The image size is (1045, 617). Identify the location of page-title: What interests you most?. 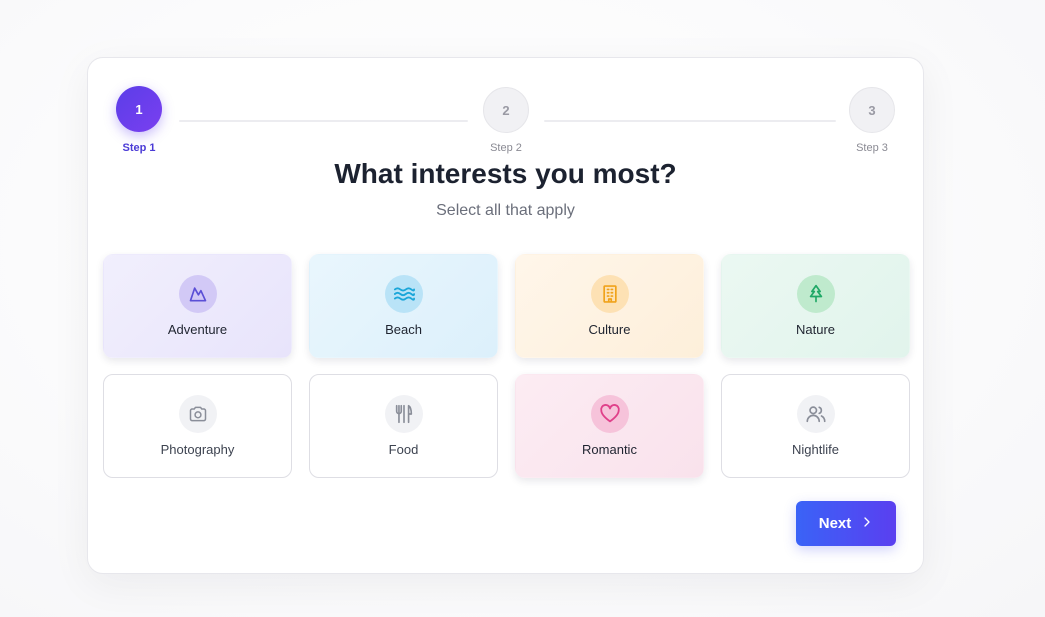
(505, 173).